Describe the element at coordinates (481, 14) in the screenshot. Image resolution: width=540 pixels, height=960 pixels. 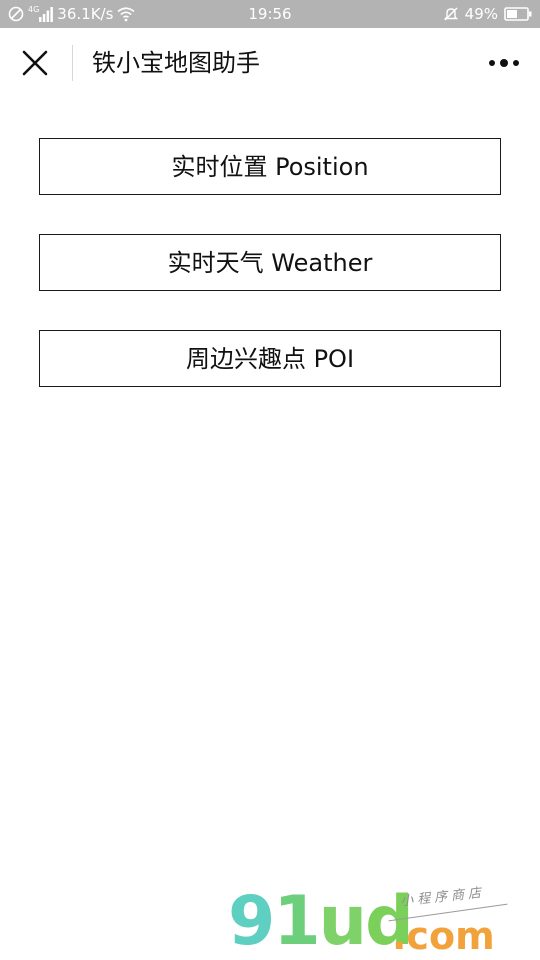
I see `battery-percent: 49%` at that location.